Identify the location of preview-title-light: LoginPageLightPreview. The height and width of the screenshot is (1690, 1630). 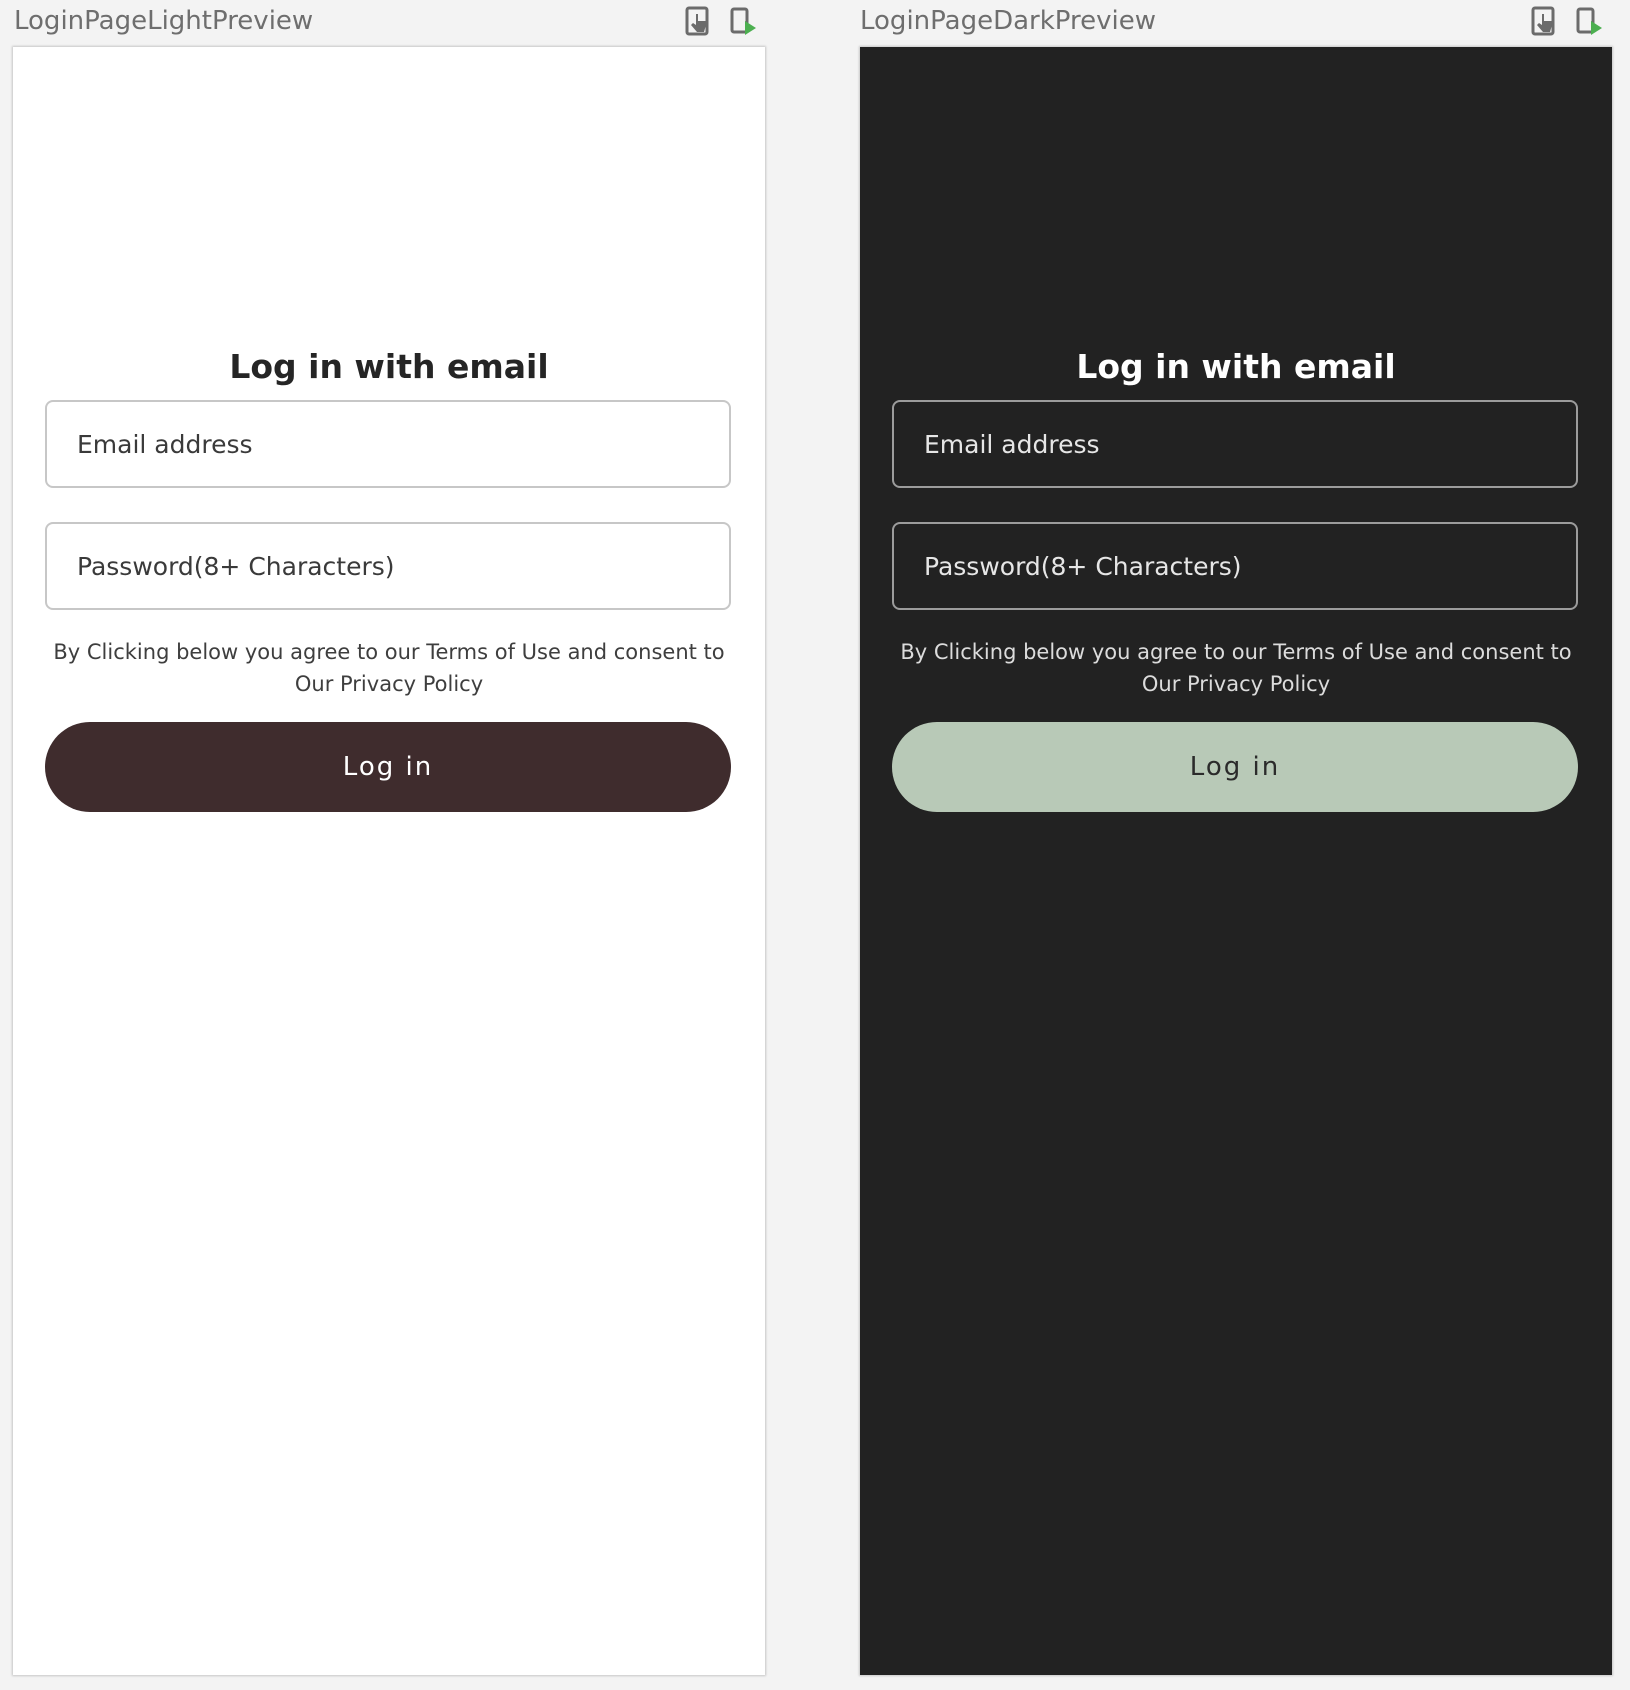
(164, 21).